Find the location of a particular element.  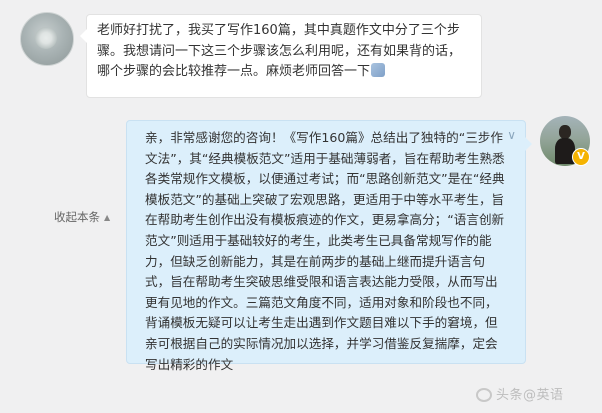

collapse-button: 收起本条 ▲ is located at coordinates (82, 217).